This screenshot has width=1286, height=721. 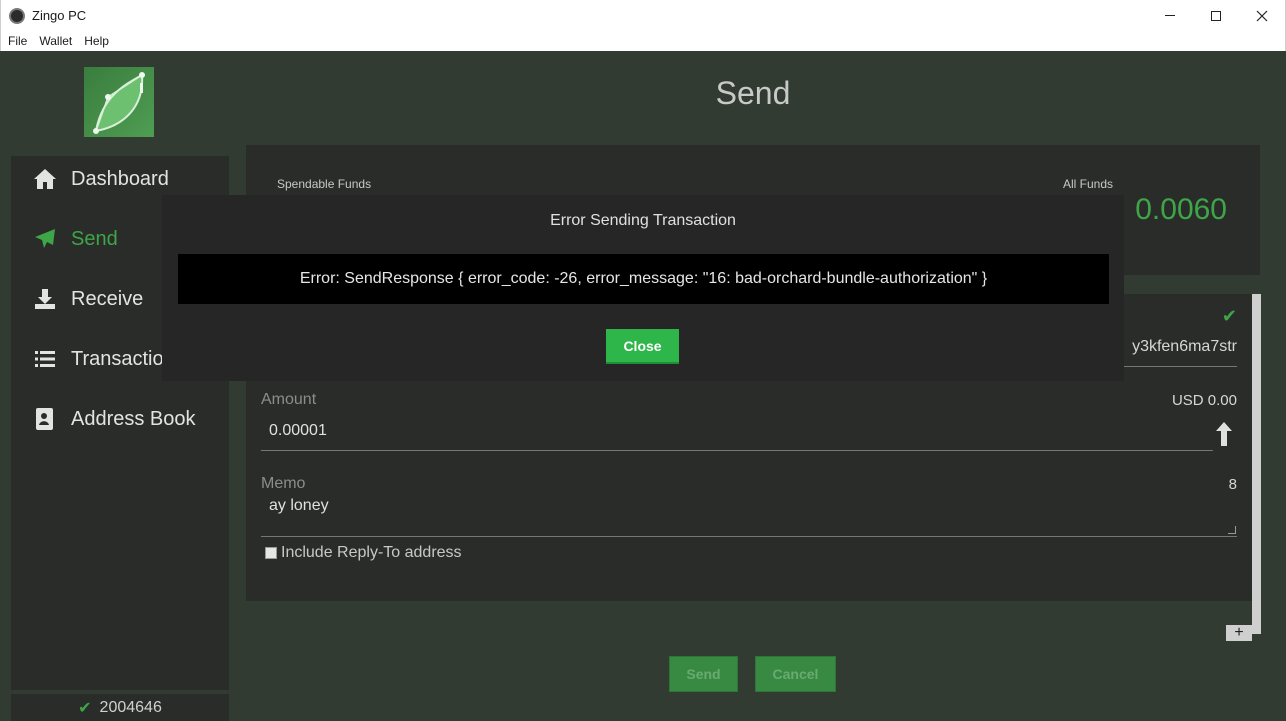 What do you see at coordinates (120, 178) in the screenshot?
I see `sidebar-item-label: Dashboard` at bounding box center [120, 178].